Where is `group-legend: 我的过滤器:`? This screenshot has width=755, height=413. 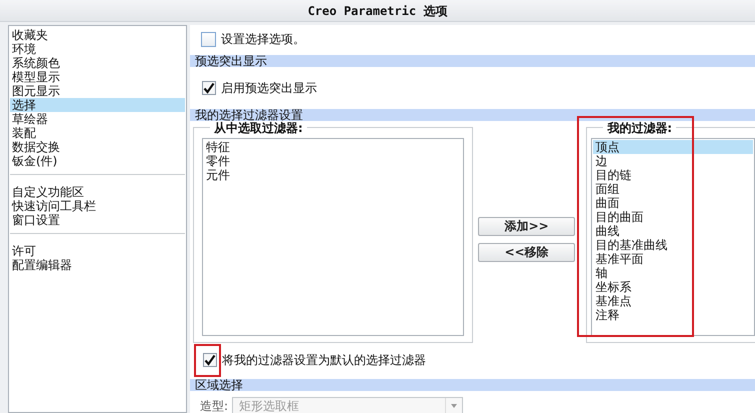
group-legend: 我的过滤器: is located at coordinates (639, 128).